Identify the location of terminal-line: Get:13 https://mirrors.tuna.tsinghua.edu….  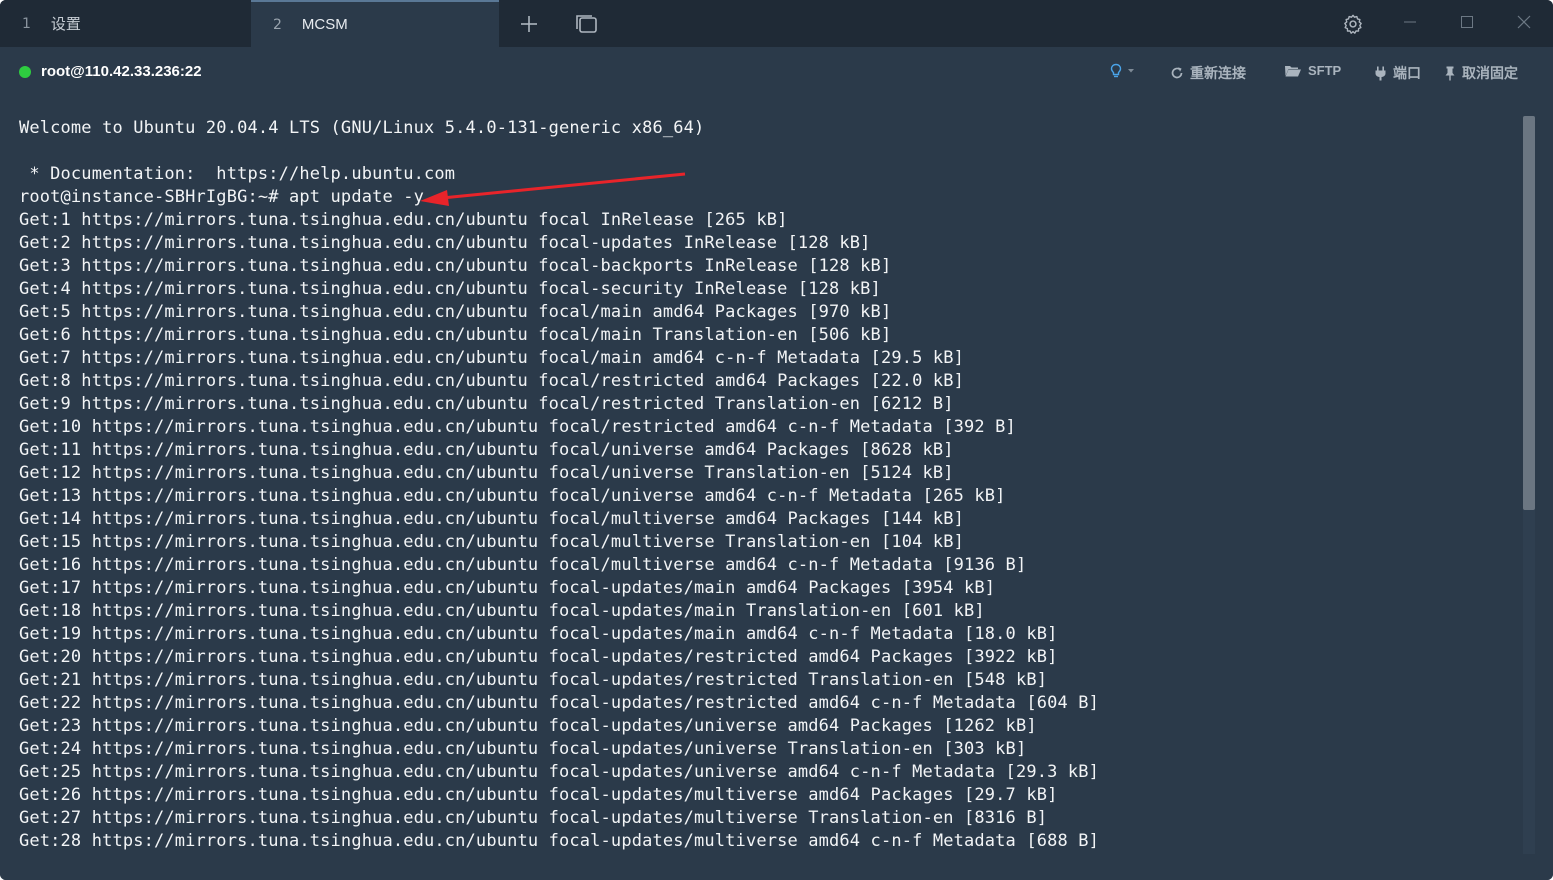
(512, 496).